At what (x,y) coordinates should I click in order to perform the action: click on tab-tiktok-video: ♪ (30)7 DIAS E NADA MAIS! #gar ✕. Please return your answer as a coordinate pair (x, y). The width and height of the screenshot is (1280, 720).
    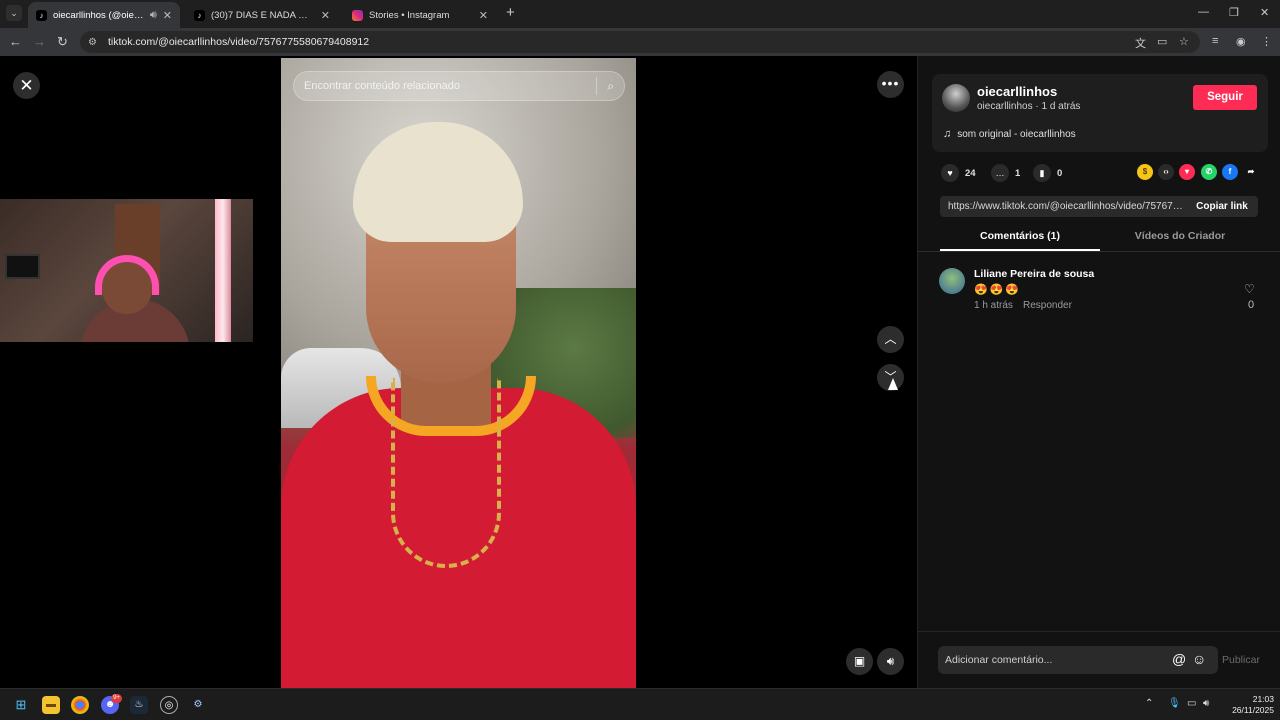
    Looking at the image, I should click on (262, 15).